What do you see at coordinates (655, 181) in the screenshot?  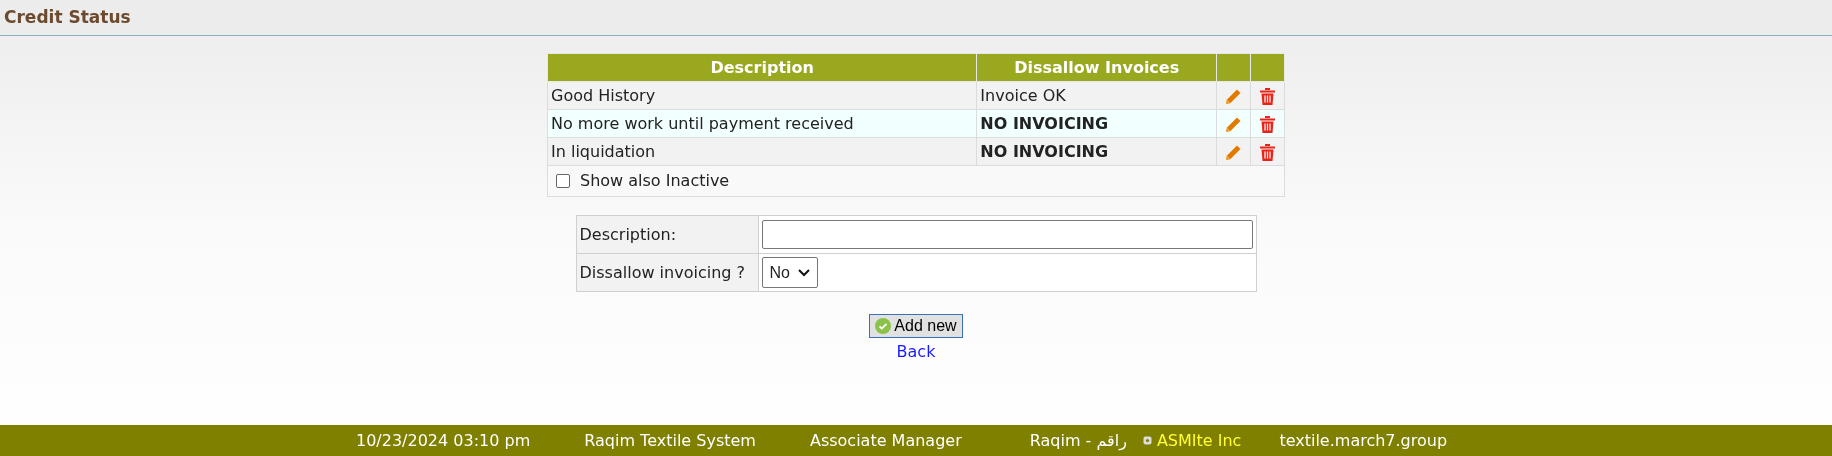 I see `checkbox-label: Show also Inactive` at bounding box center [655, 181].